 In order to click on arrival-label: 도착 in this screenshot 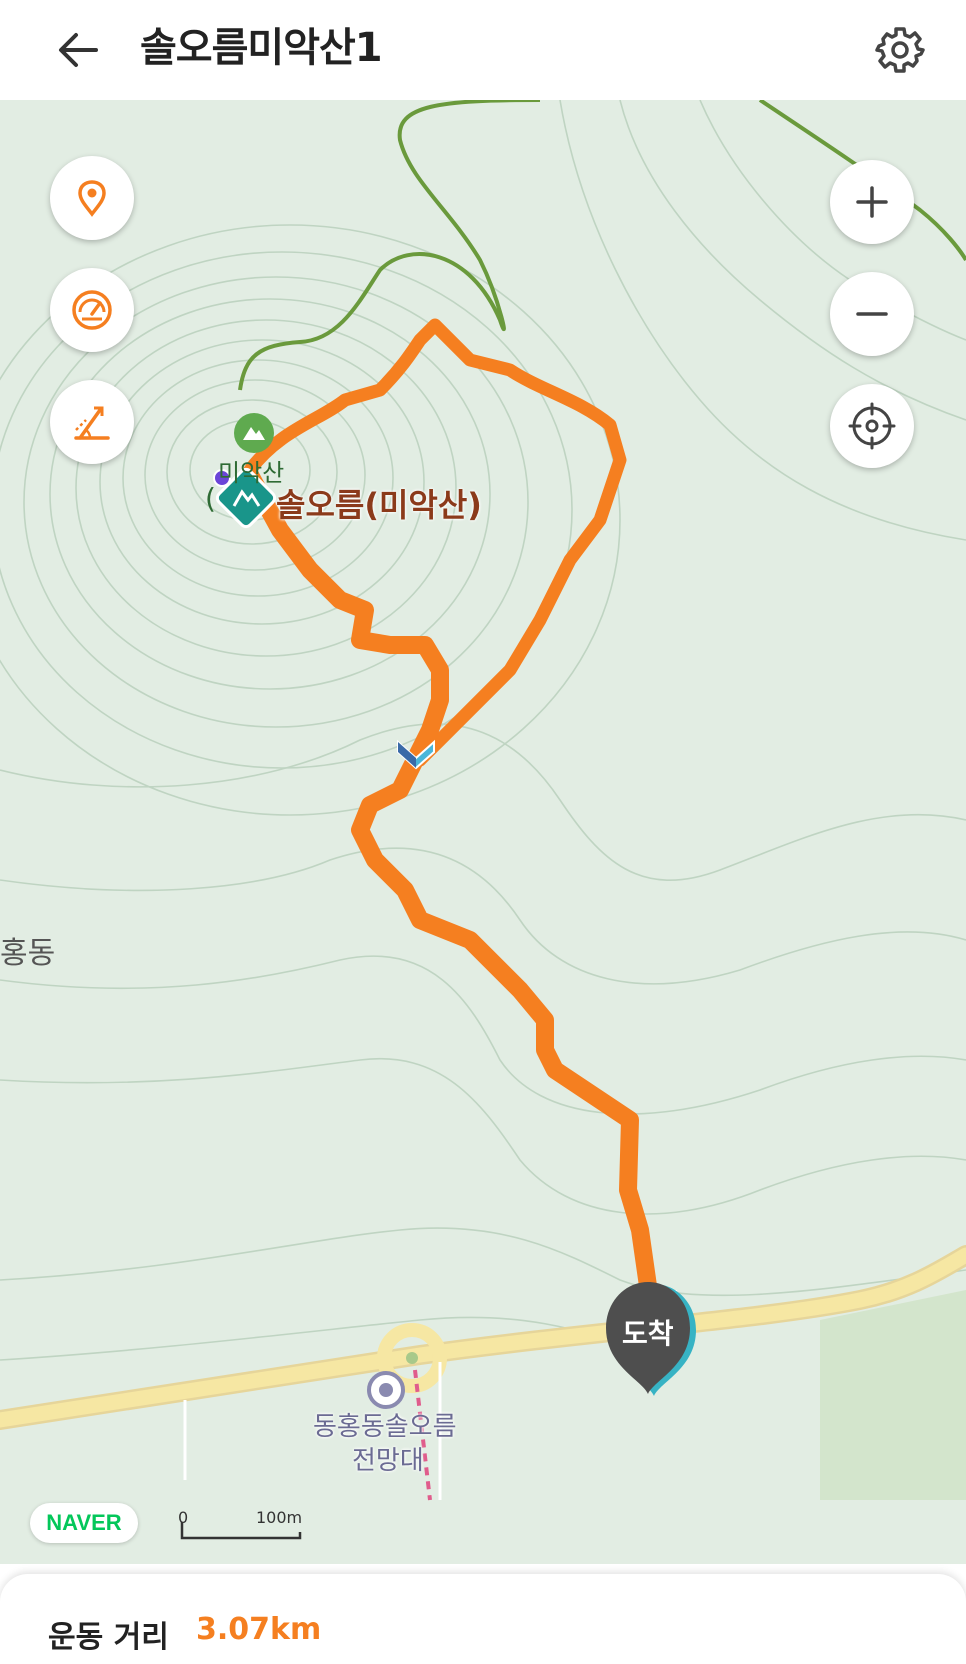, I will do `click(648, 1333)`.